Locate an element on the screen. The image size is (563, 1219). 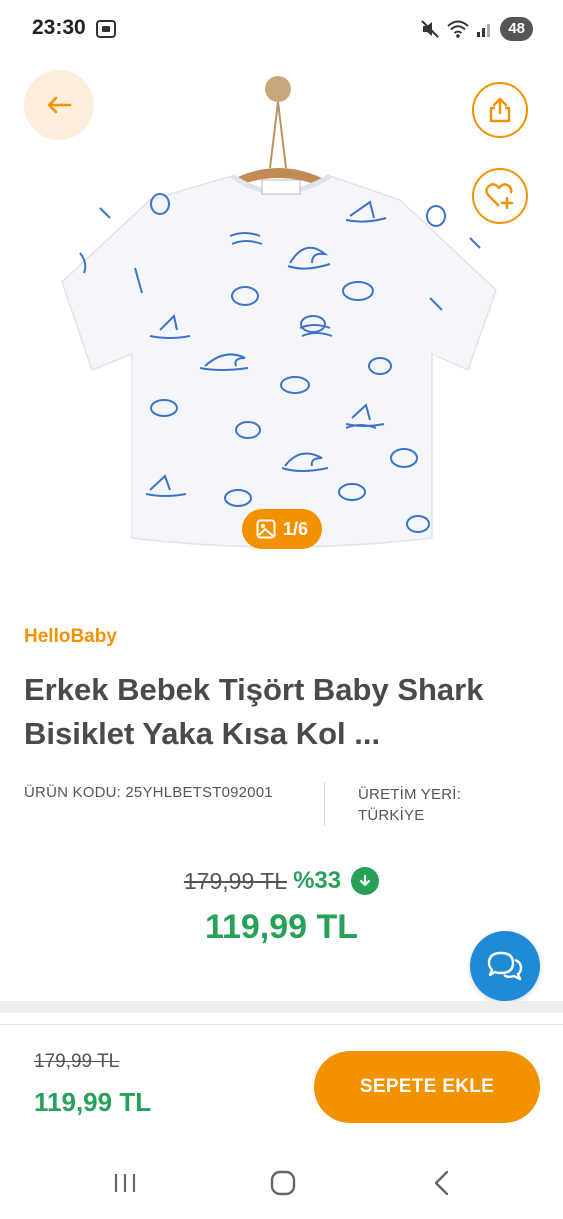
mute-icon is located at coordinates (430, 29).